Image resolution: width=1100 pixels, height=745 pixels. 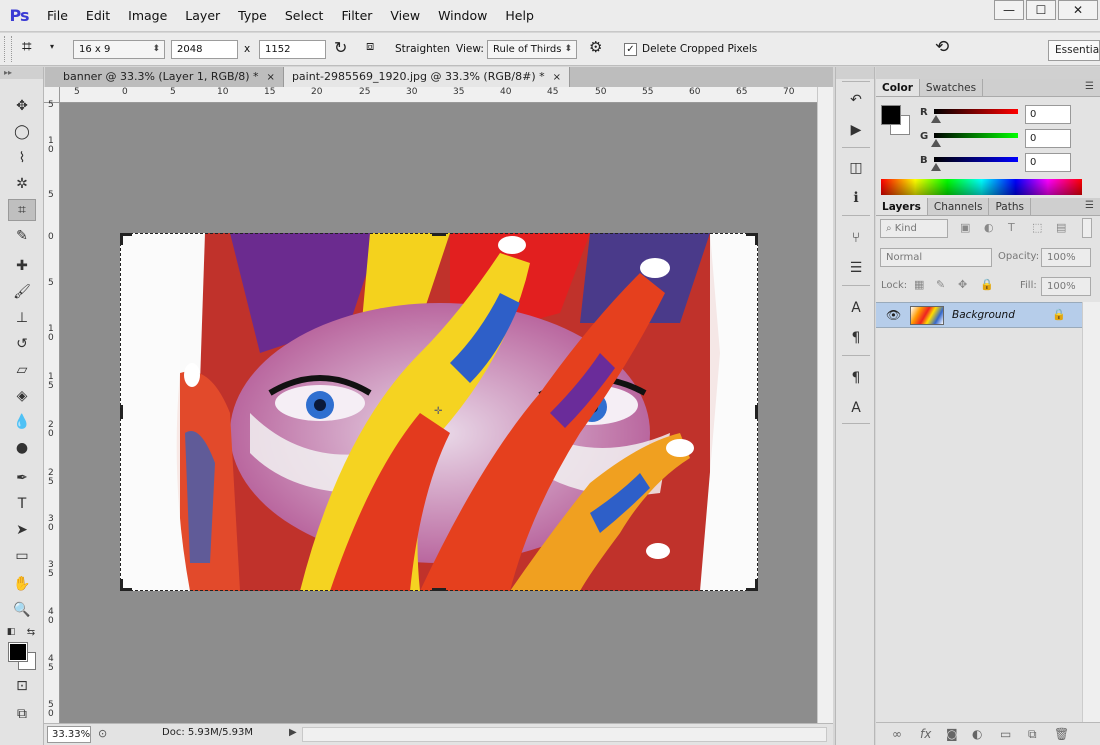 What do you see at coordinates (855, 73) in the screenshot?
I see `icon-strip-grip` at bounding box center [855, 73].